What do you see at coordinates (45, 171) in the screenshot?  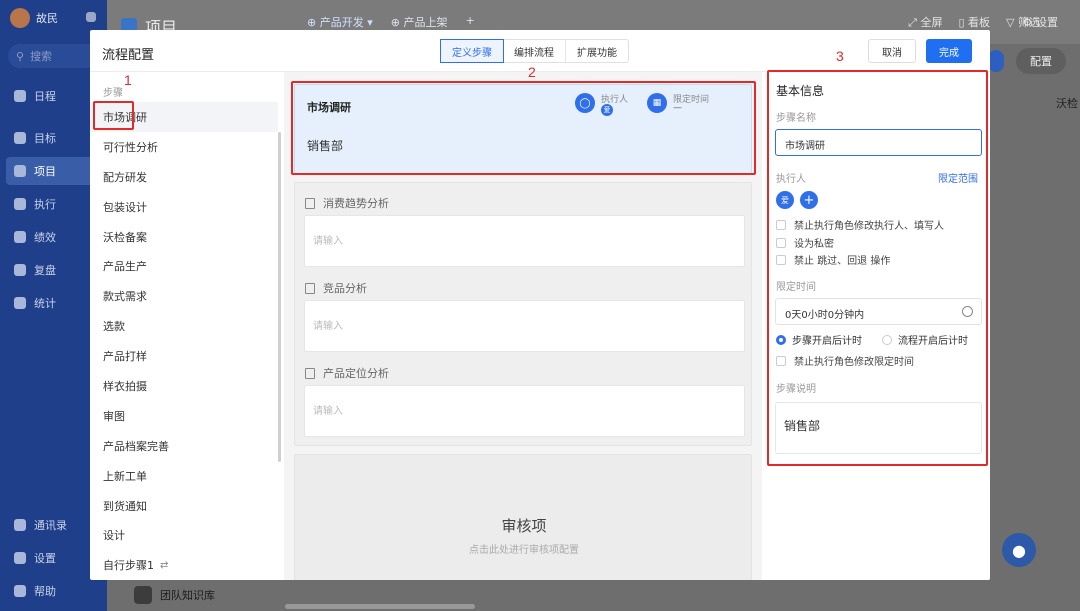 I see `sidebar-item-label: 项目` at bounding box center [45, 171].